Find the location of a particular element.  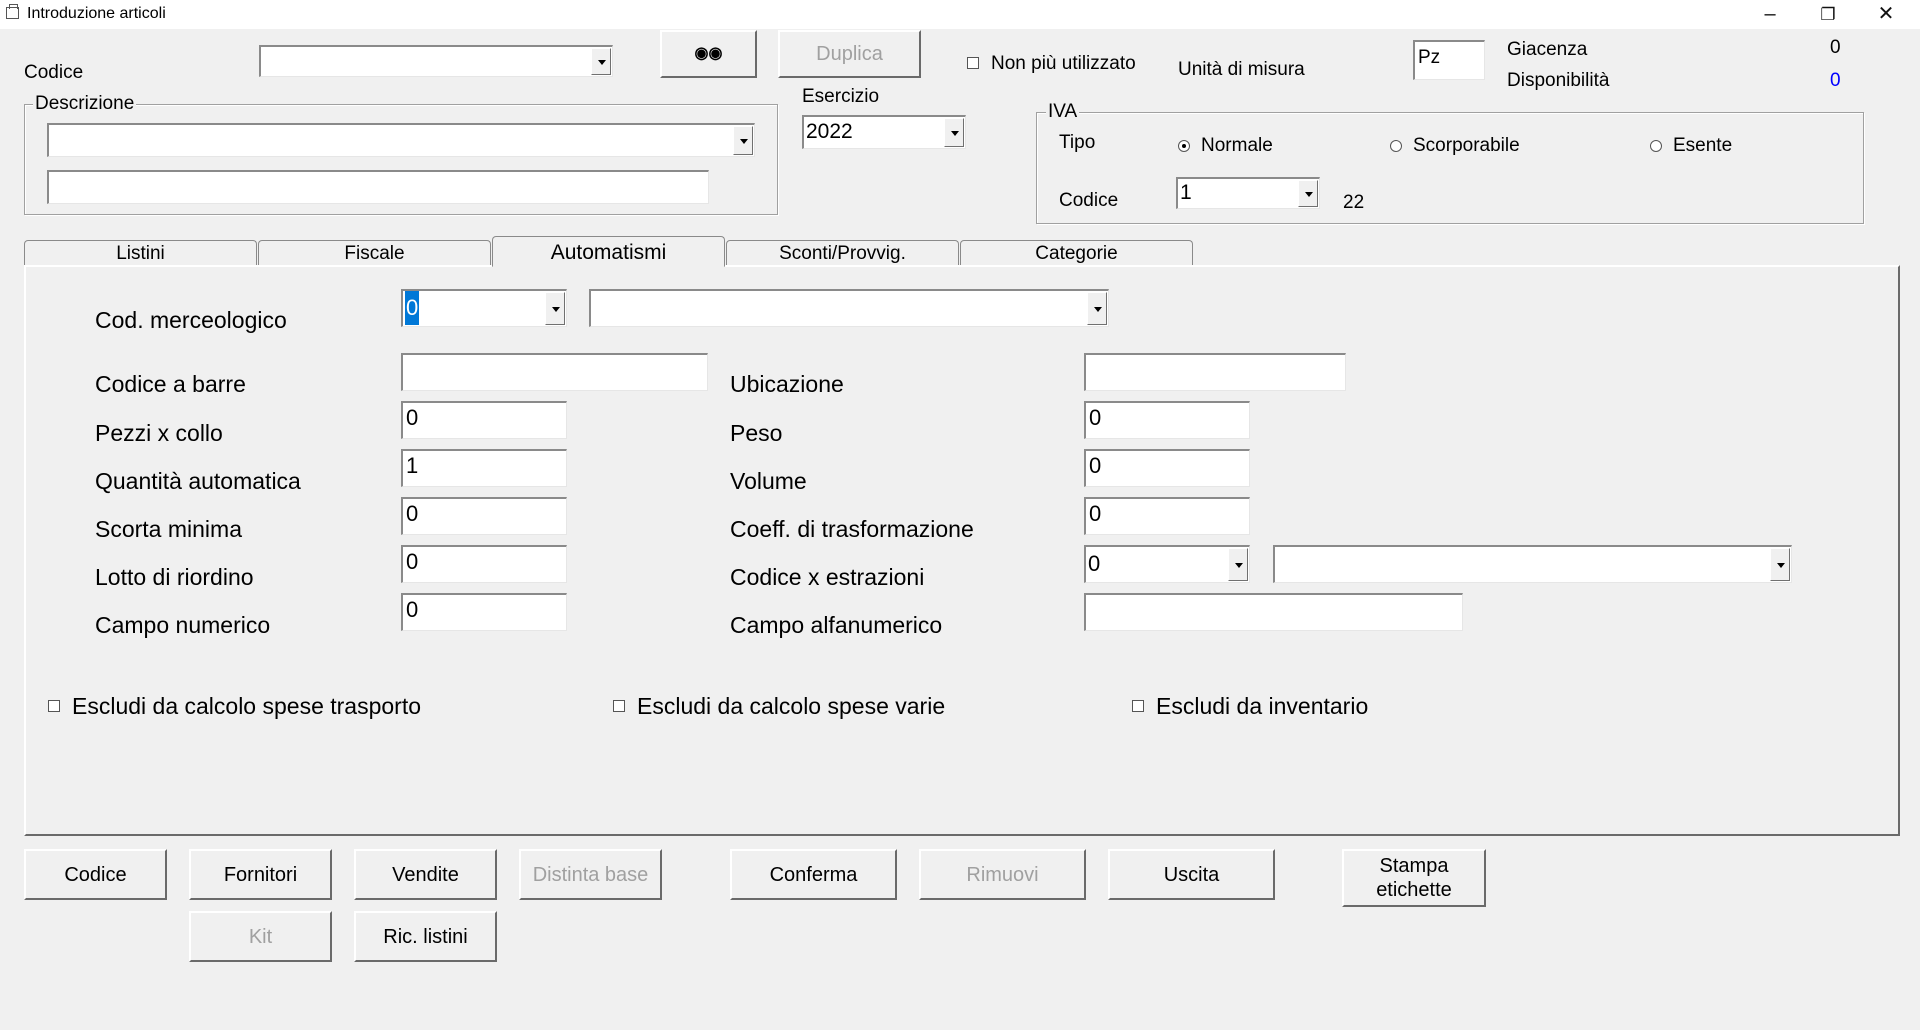

codice-combo is located at coordinates (436, 61).